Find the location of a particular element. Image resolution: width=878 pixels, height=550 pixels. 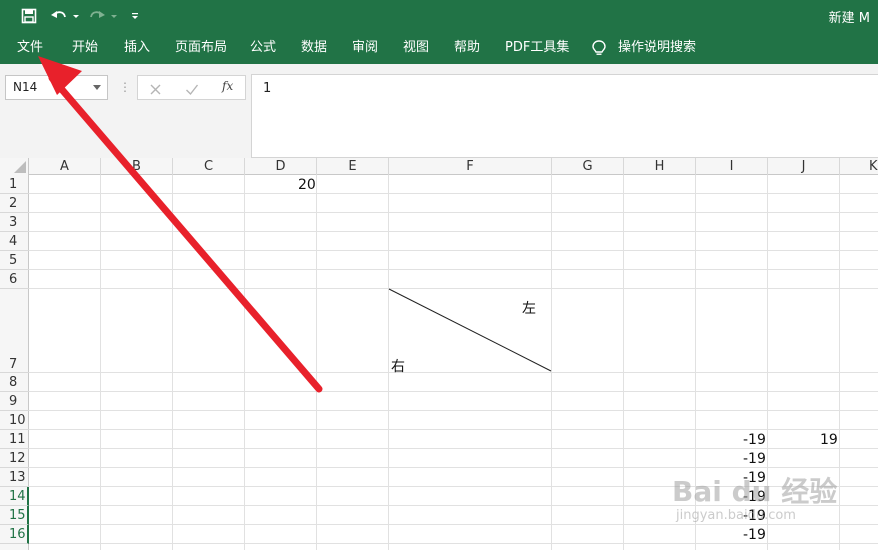

tell-me-search: 操作说明搜索 is located at coordinates (657, 48).